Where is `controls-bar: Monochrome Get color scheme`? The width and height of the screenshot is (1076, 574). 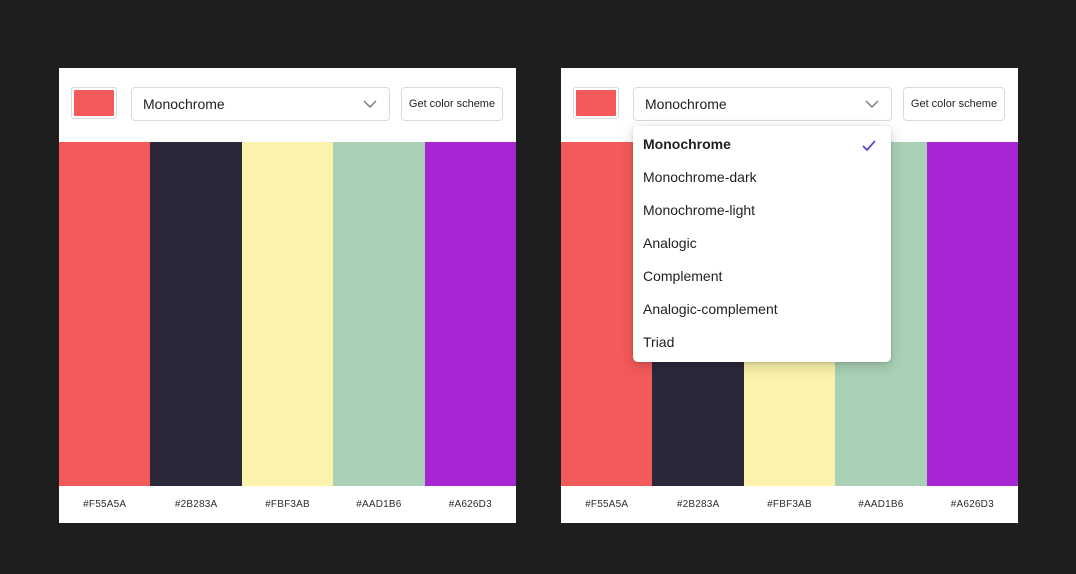
controls-bar: Monochrome Get color scheme is located at coordinates (287, 105).